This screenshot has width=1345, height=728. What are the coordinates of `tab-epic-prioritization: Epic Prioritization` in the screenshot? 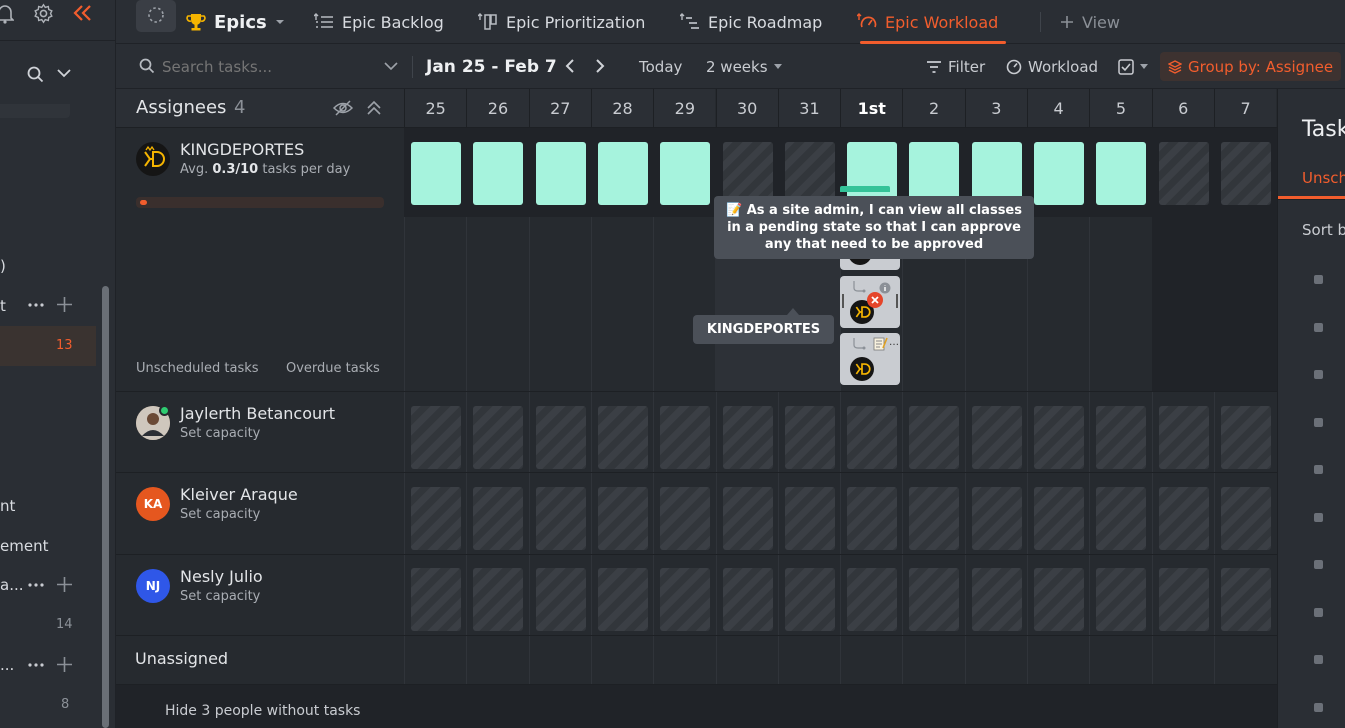 It's located at (561, 22).